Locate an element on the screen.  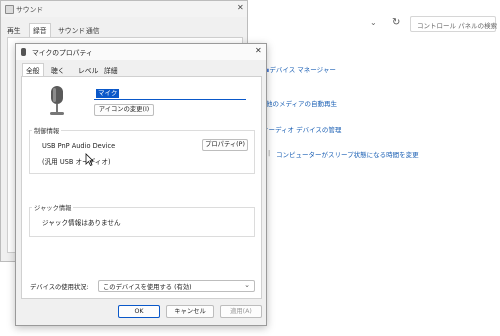
microphone-device-icon is located at coordinates (57, 100).